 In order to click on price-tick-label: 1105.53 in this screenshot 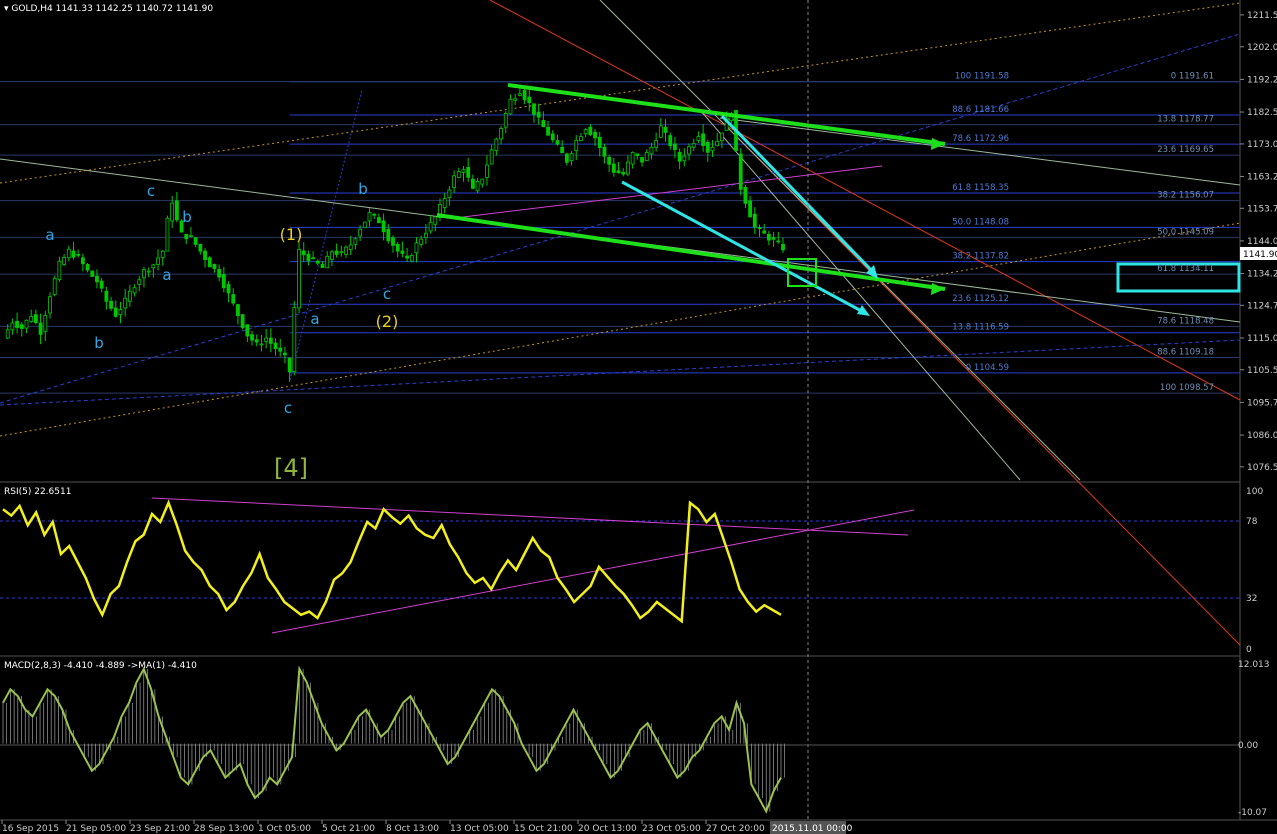, I will do `click(1262, 371)`.